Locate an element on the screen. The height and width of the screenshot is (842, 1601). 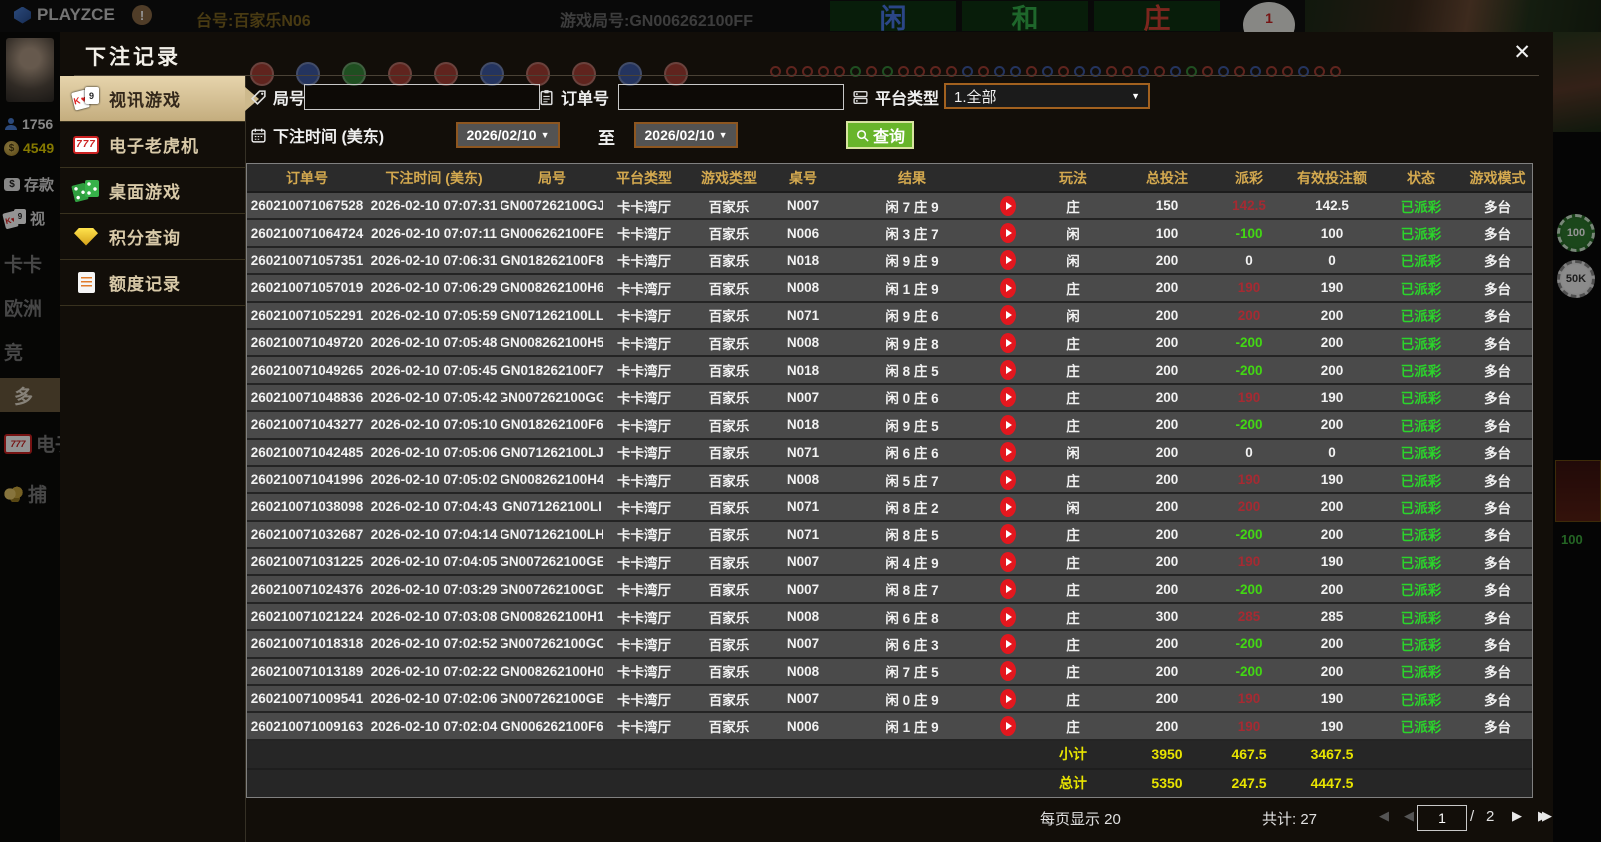
page-number-input is located at coordinates (1442, 818).